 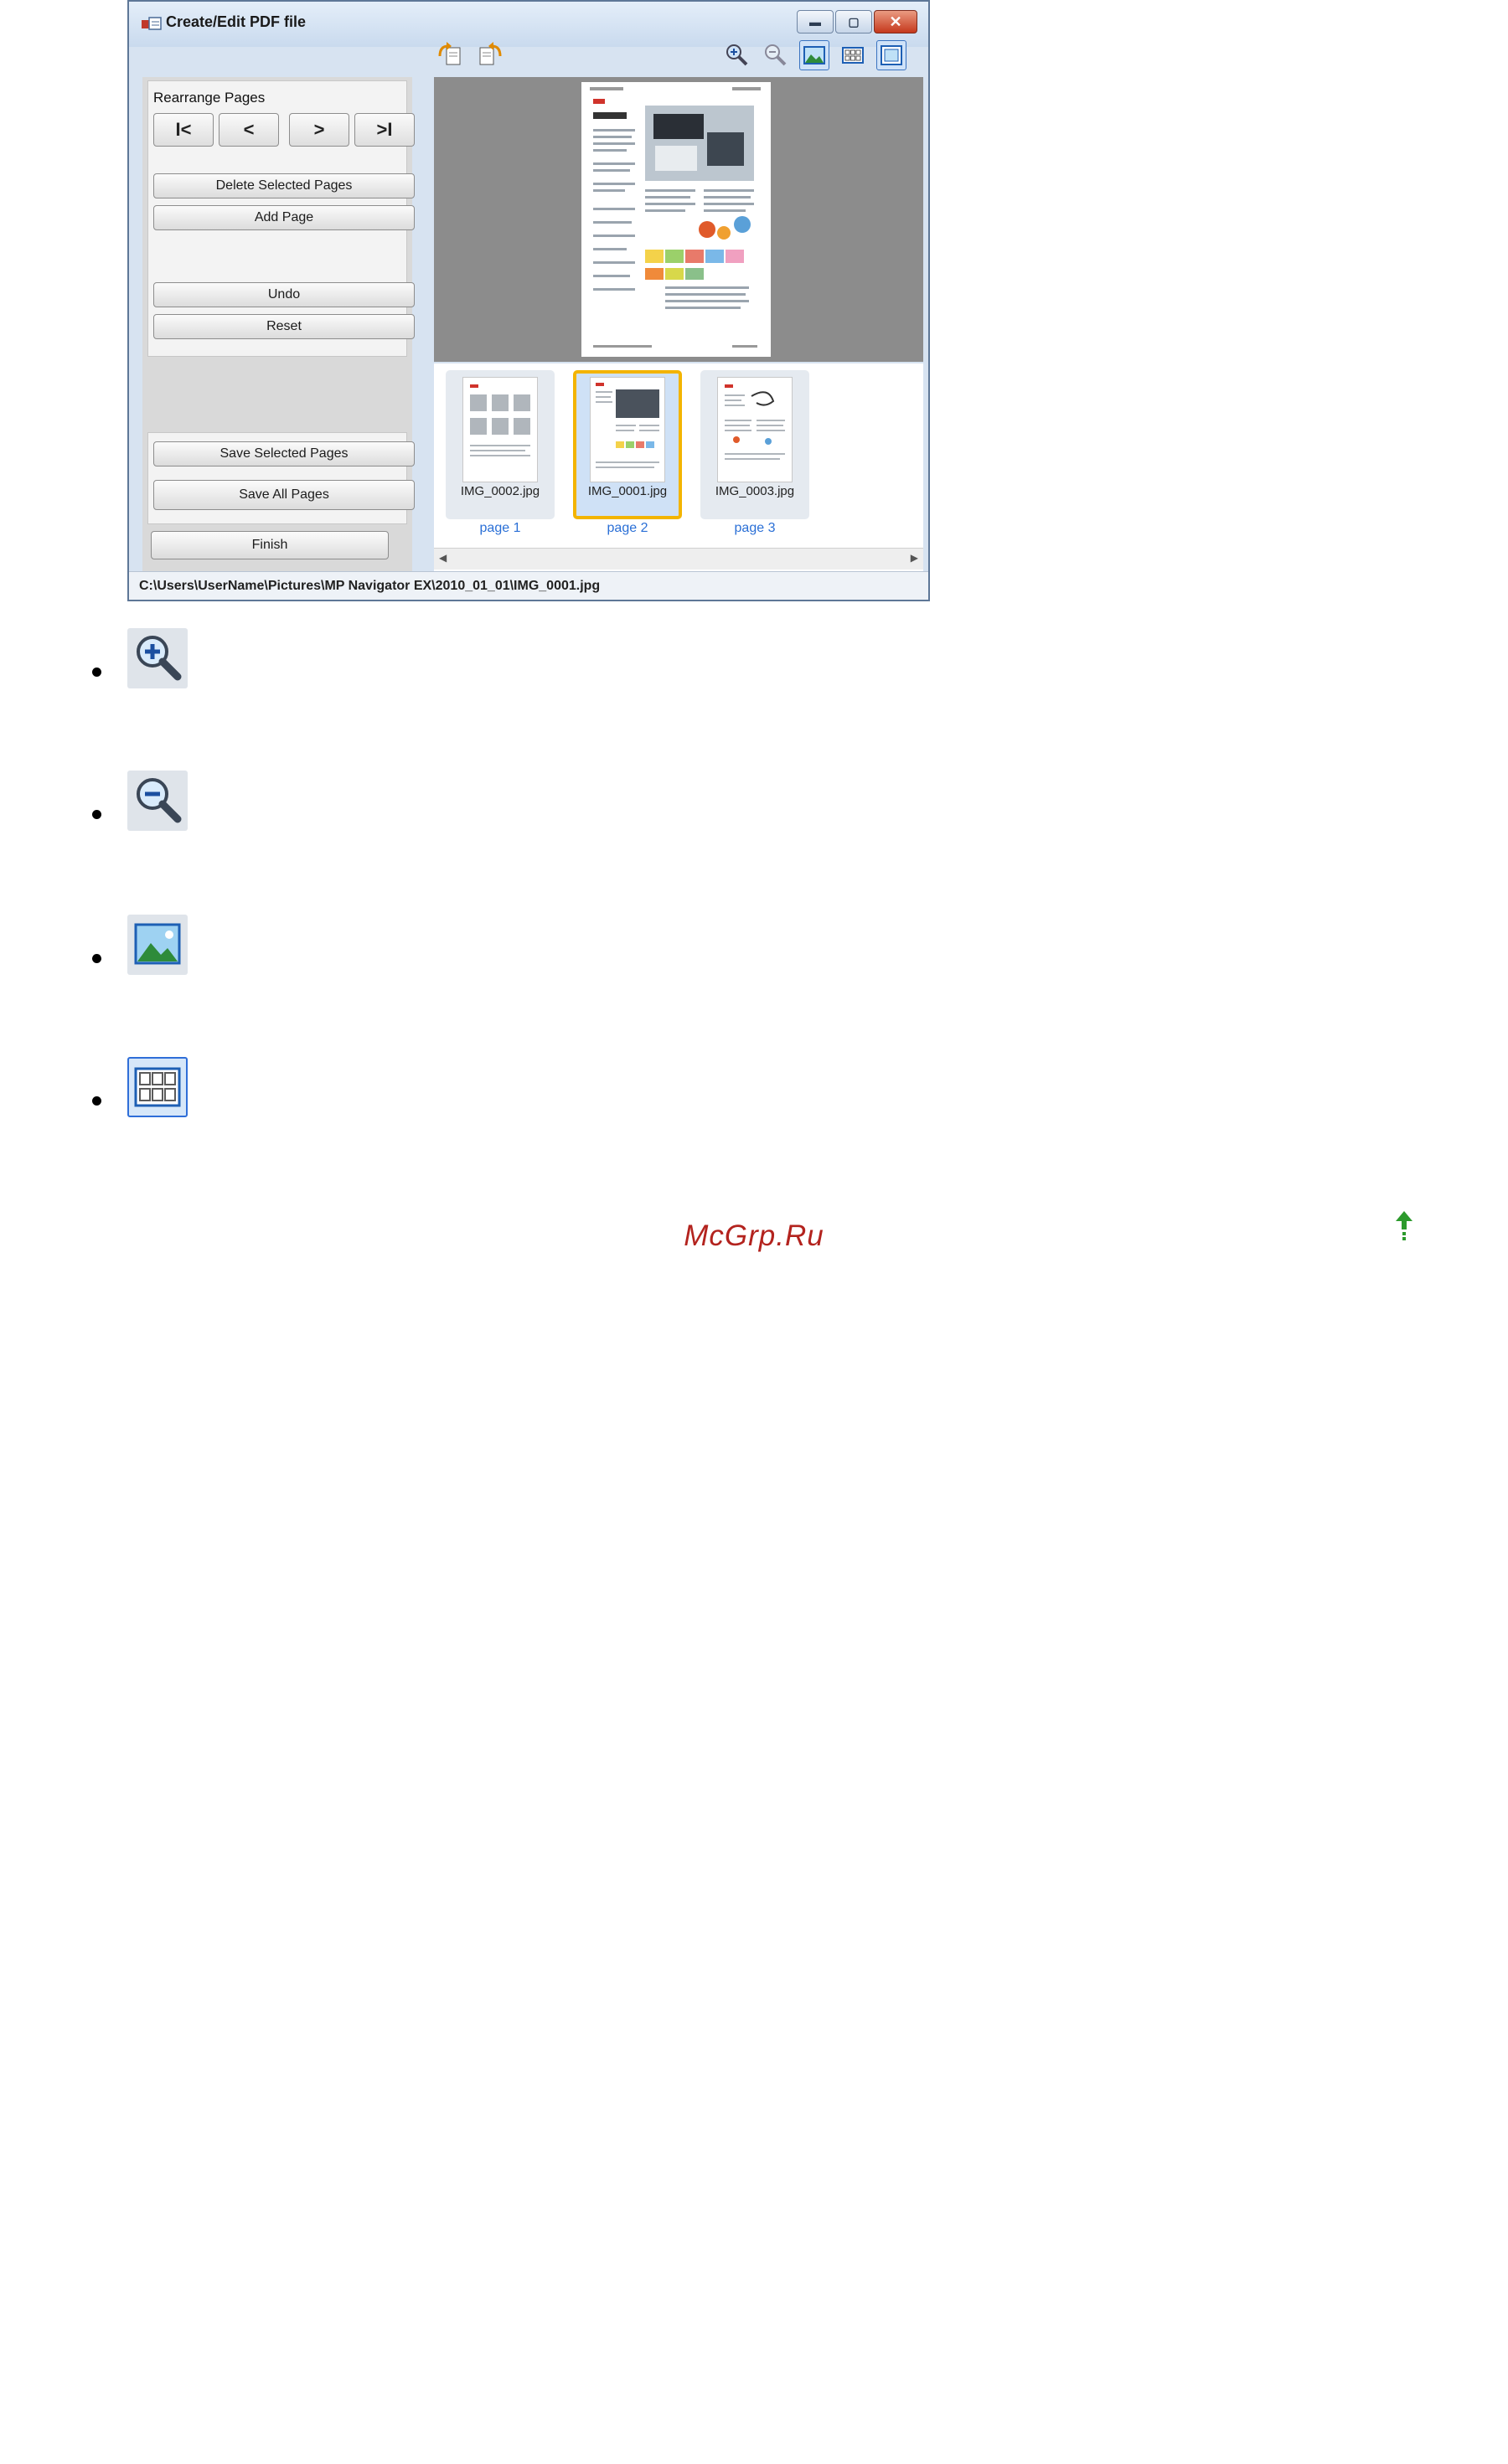 What do you see at coordinates (281, 478) in the screenshot?
I see `save-pages-group: Save Selected Pages Save All Pages` at bounding box center [281, 478].